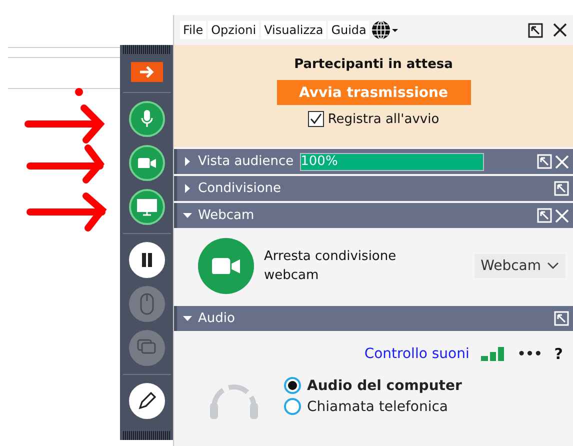  Describe the element at coordinates (417, 354) in the screenshot. I see `sound-check-link: Controllo suoni` at that location.